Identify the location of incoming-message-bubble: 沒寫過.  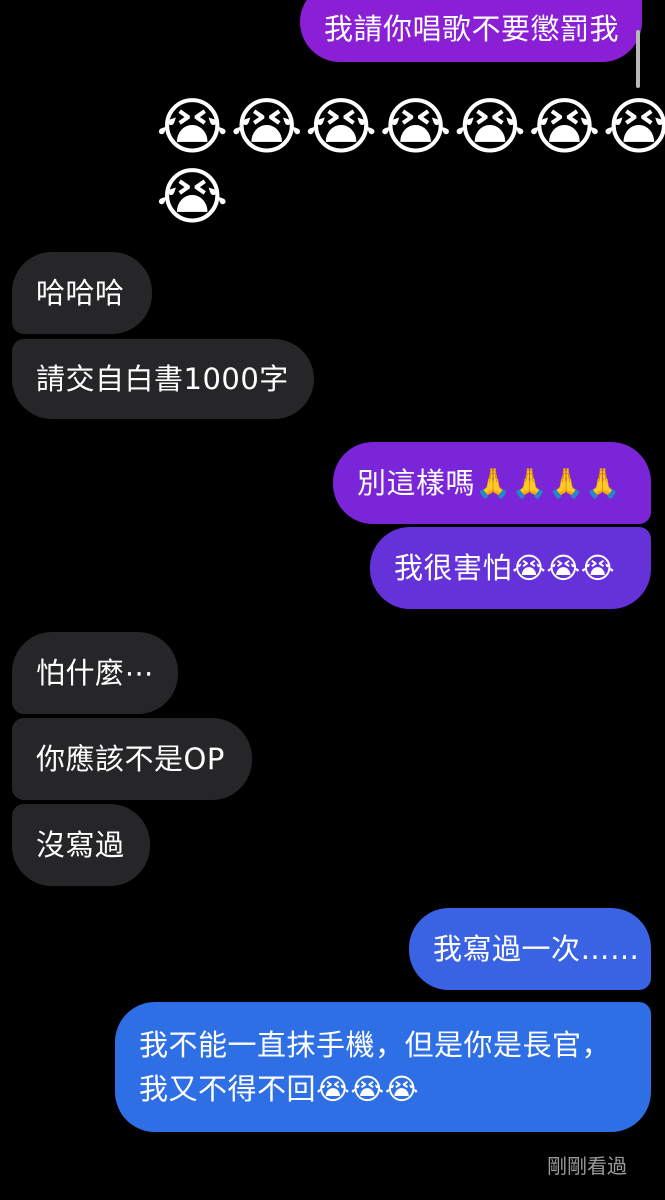
(81, 845).